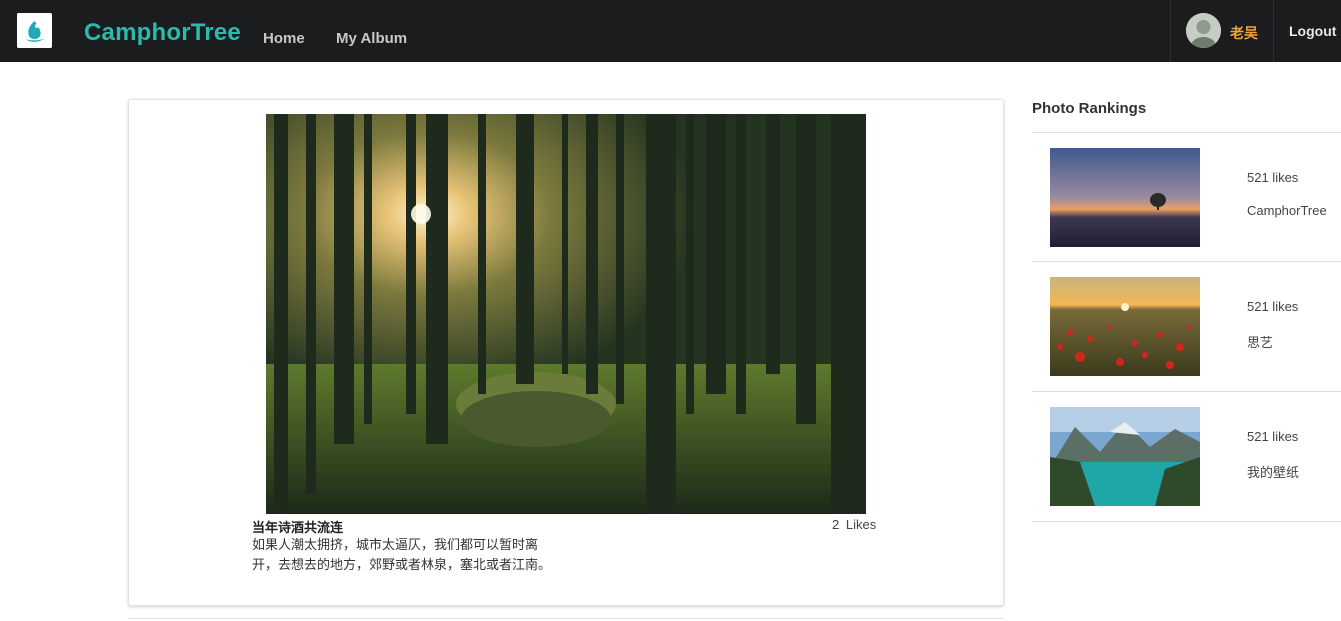  What do you see at coordinates (162, 33) in the screenshot?
I see `brand-name: CamphorTree` at bounding box center [162, 33].